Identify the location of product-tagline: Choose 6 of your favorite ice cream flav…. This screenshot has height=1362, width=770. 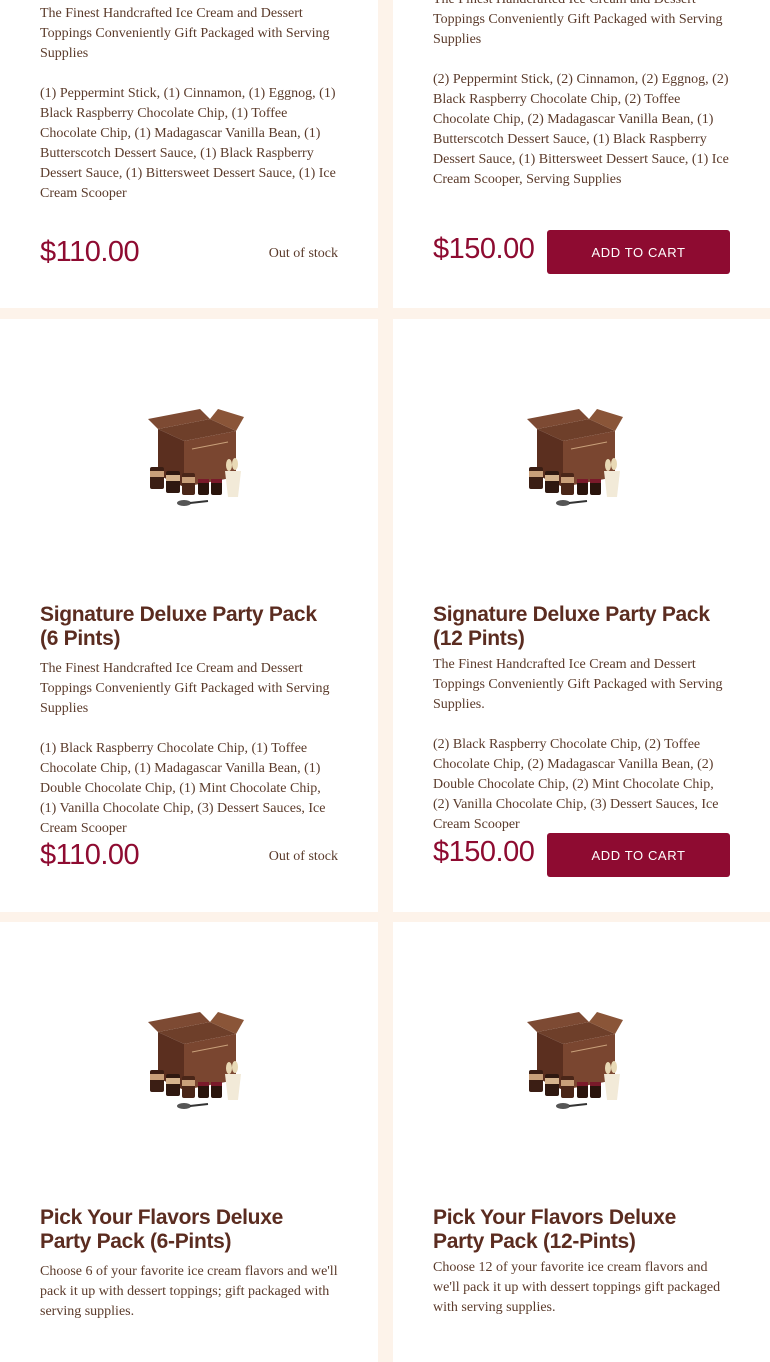
(189, 1291).